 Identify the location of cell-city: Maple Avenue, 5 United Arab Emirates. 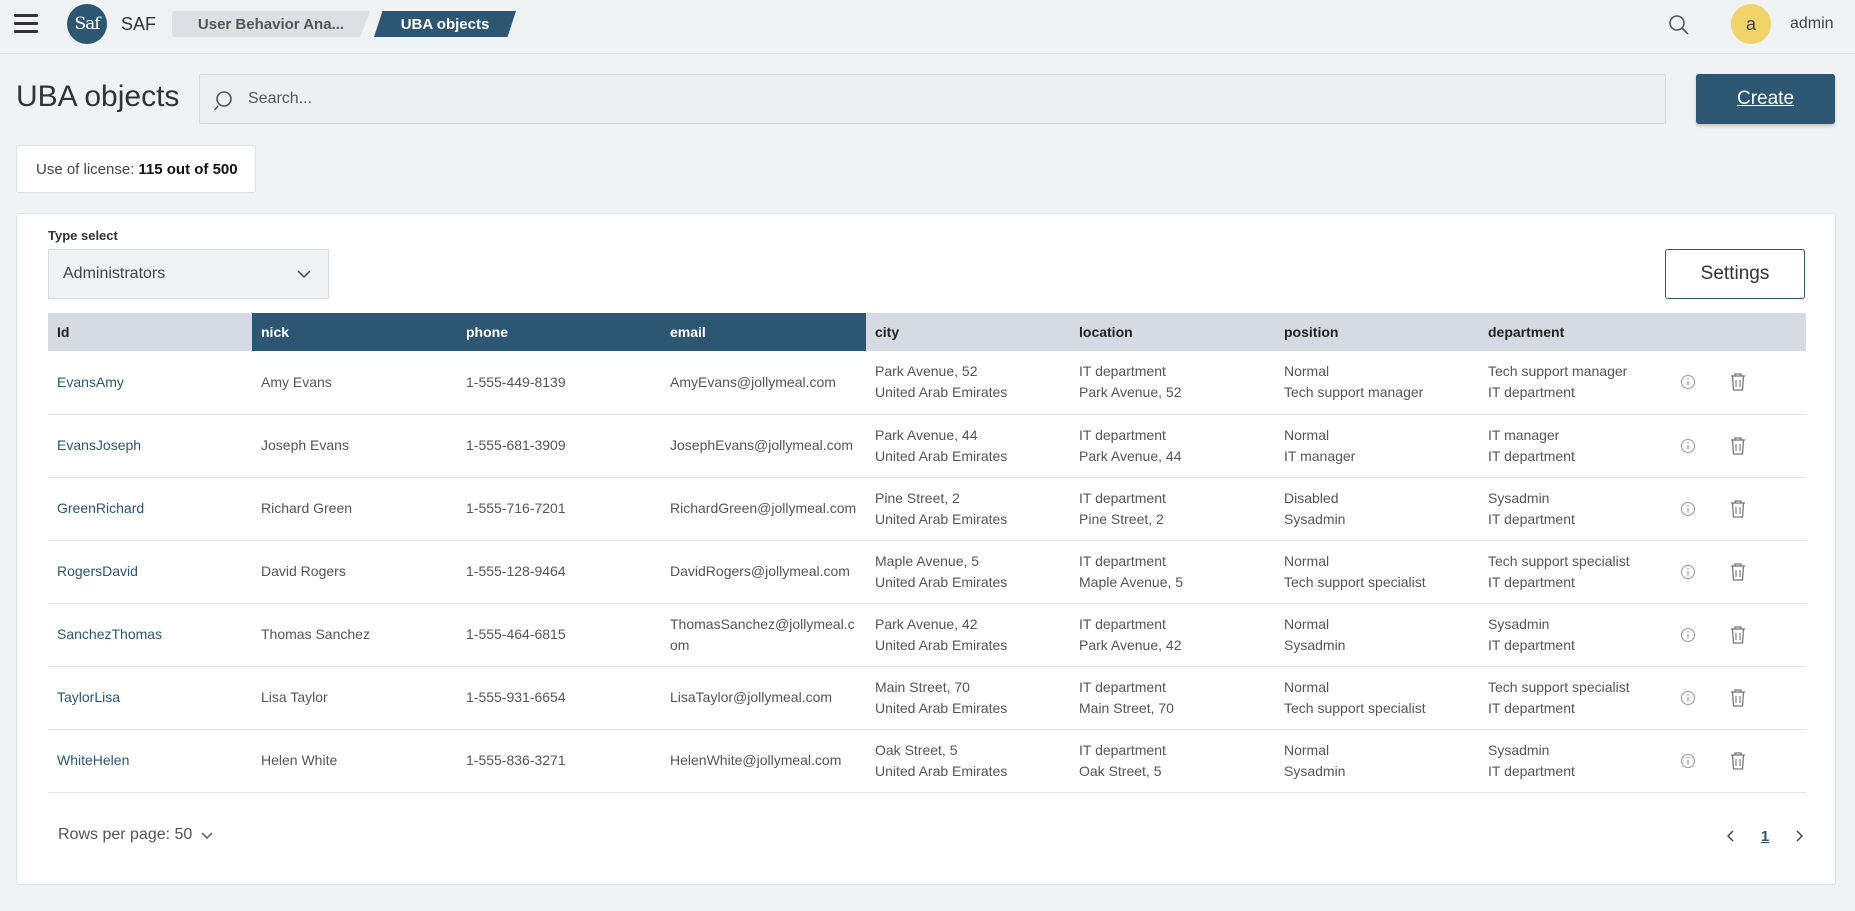
(968, 572).